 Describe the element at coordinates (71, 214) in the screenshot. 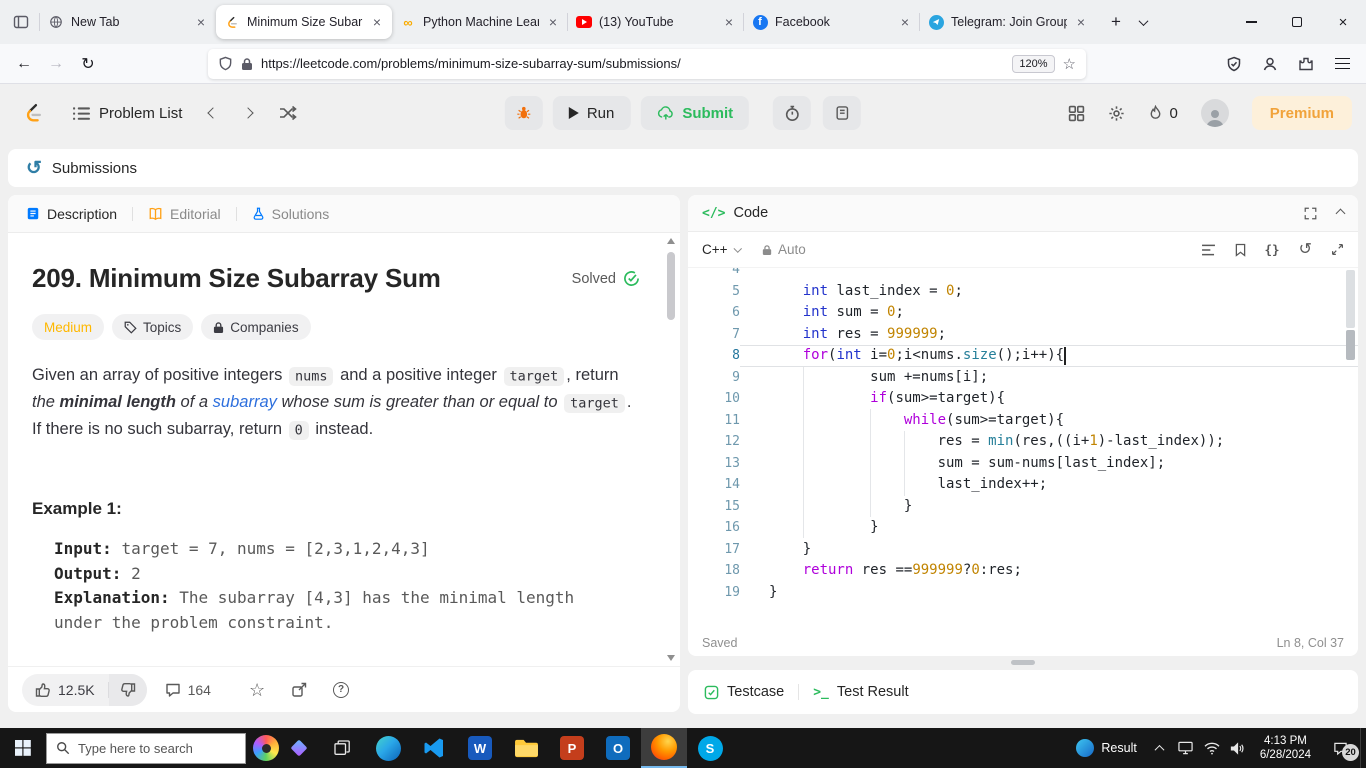

I see `tab-description: Description` at that location.